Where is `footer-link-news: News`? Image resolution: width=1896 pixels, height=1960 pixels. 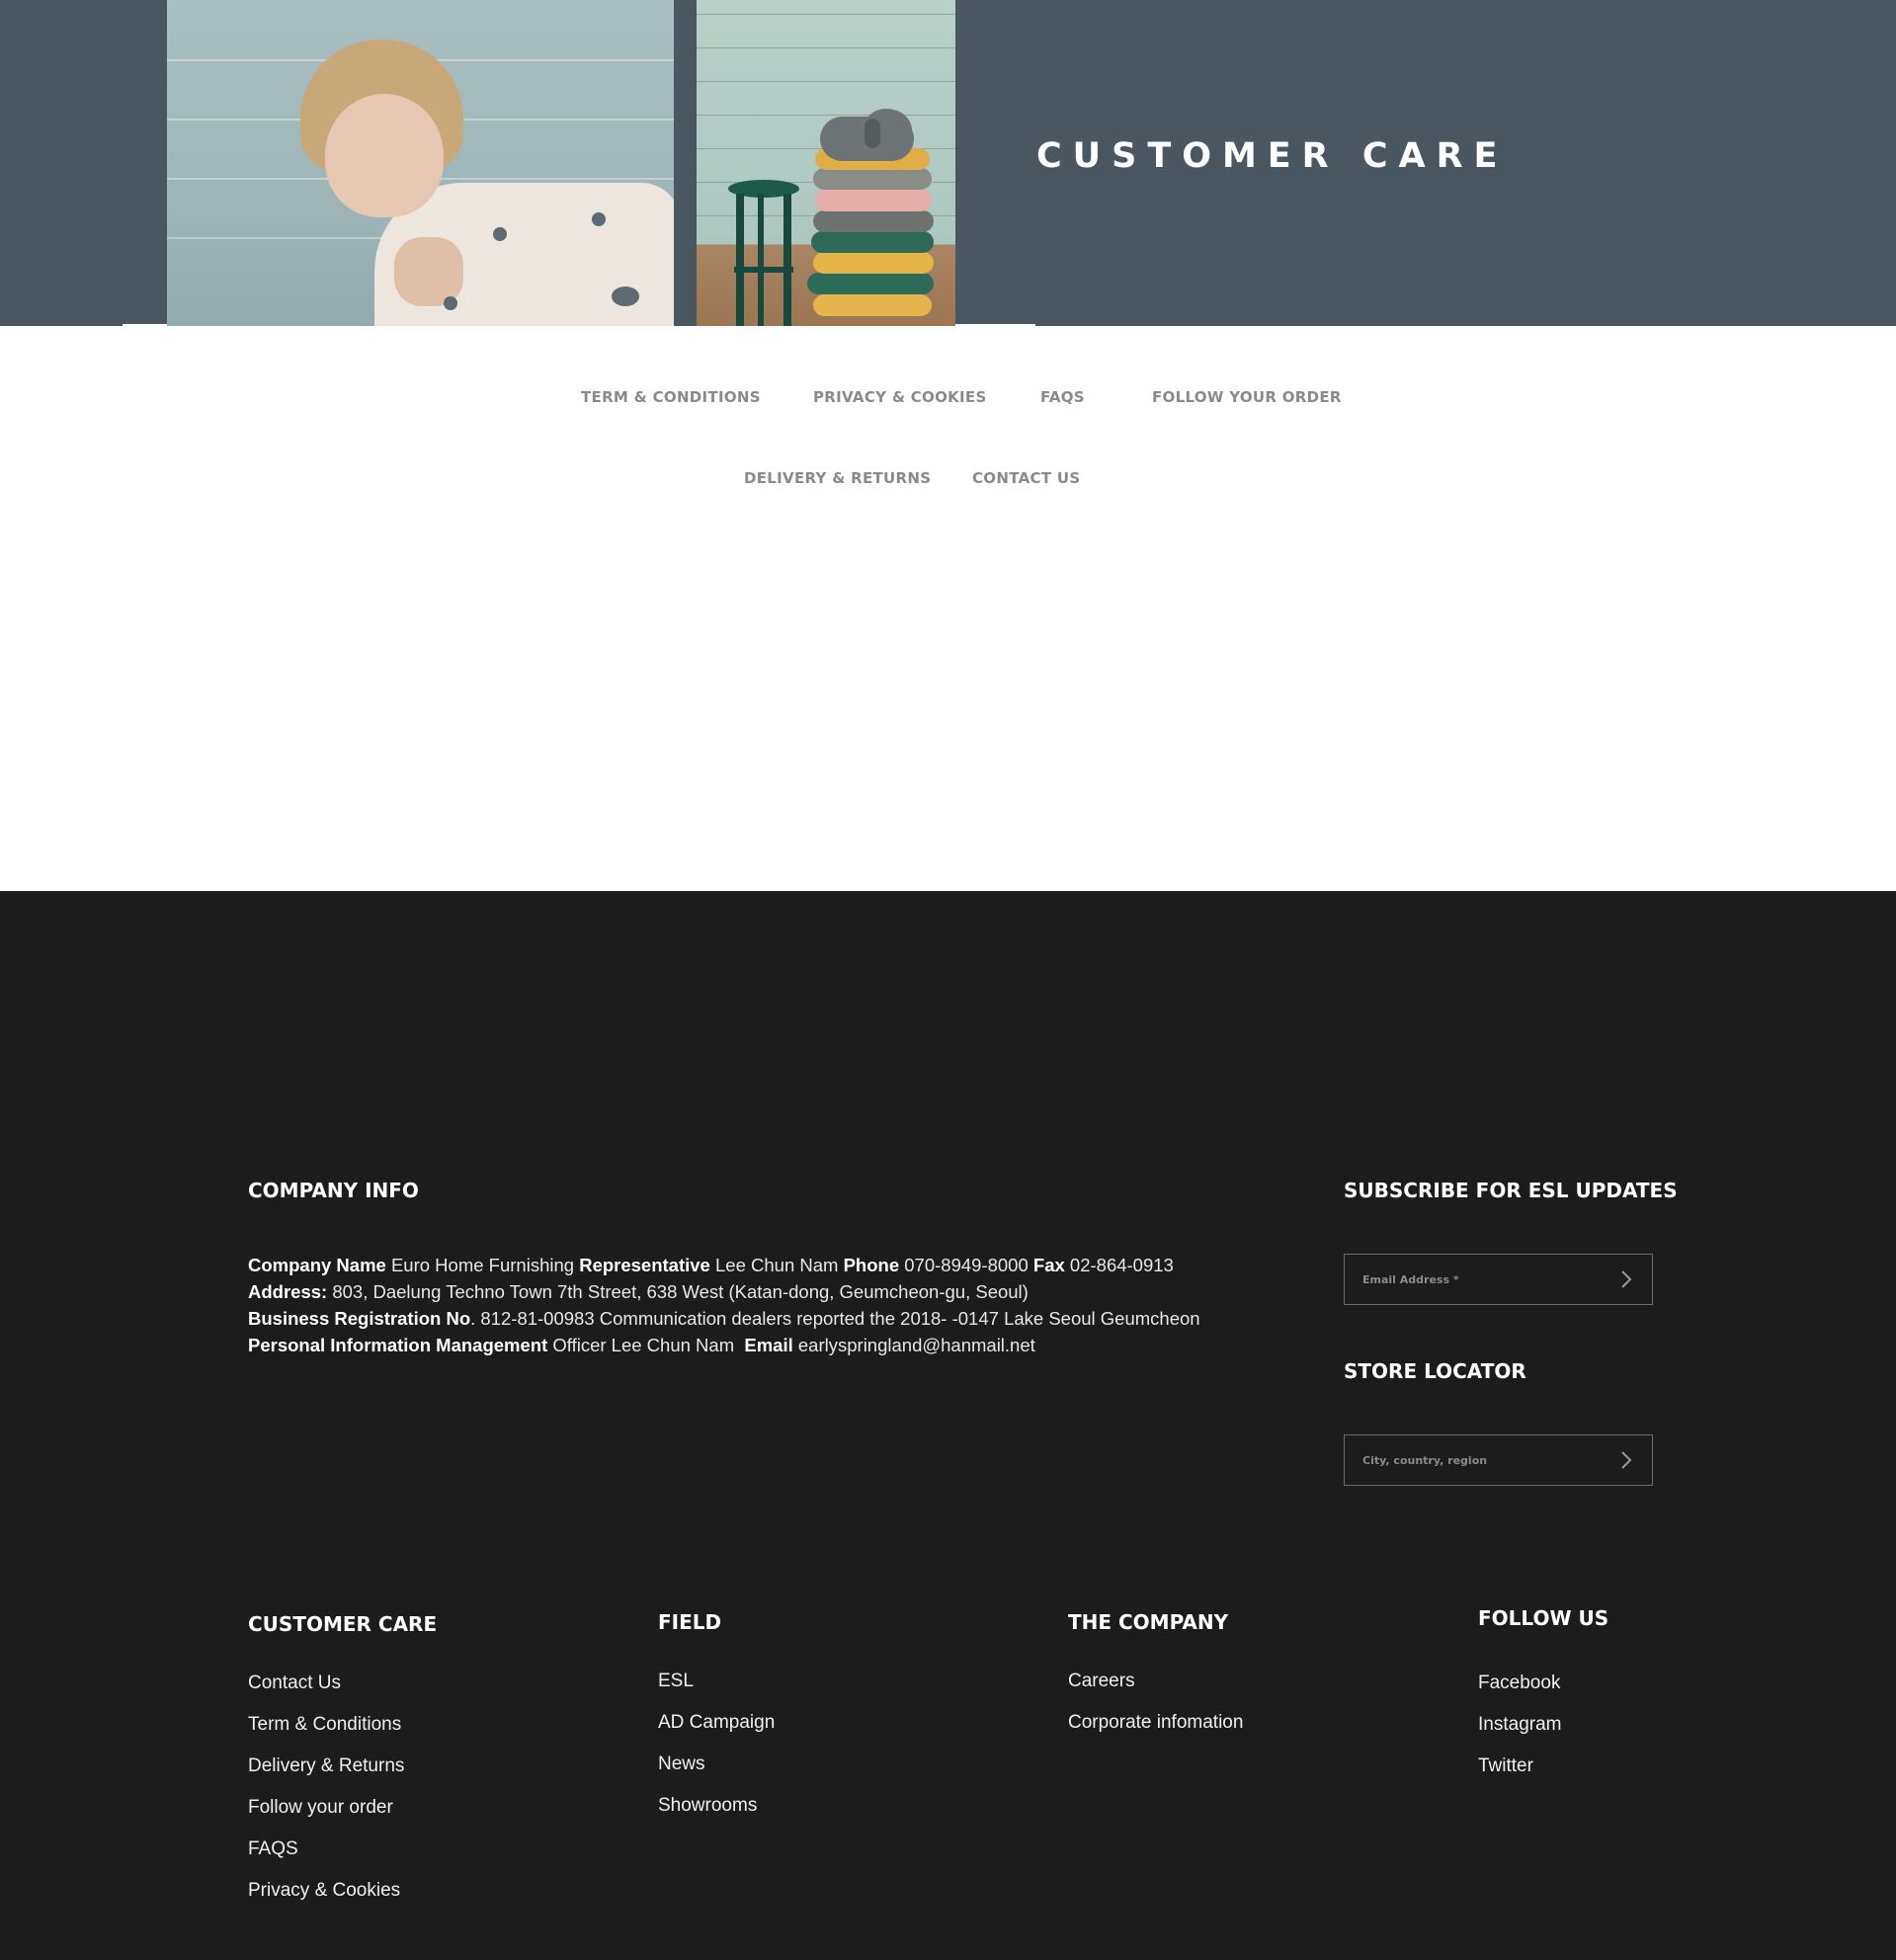
footer-link-news: News is located at coordinates (681, 1764).